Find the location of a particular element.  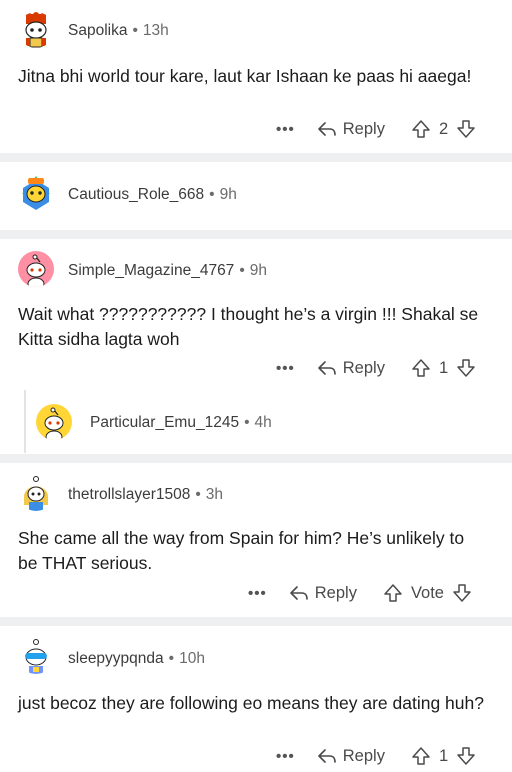

comment-2-collapsed: Cautious_Role_668 • 9h is located at coordinates (256, 196).